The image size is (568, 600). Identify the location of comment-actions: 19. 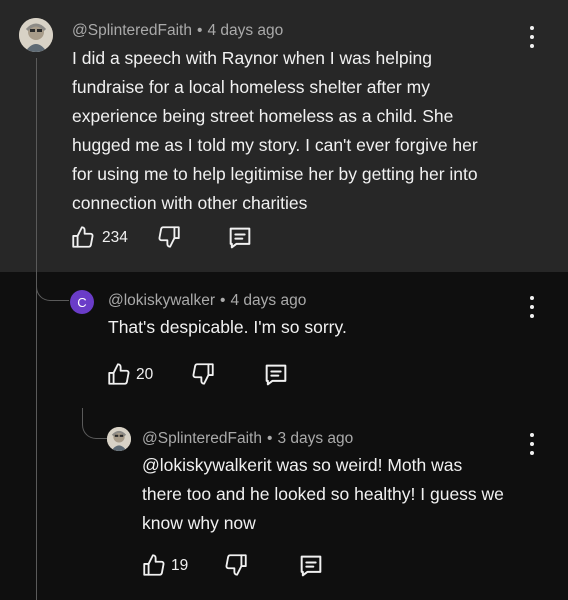
(241, 566).